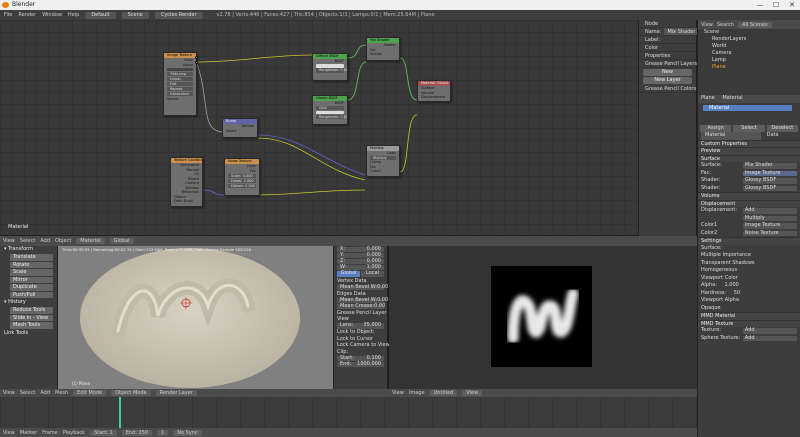  What do you see at coordinates (769, 188) in the screenshot?
I see `shader2-selector: Glossy BSDF` at bounding box center [769, 188].